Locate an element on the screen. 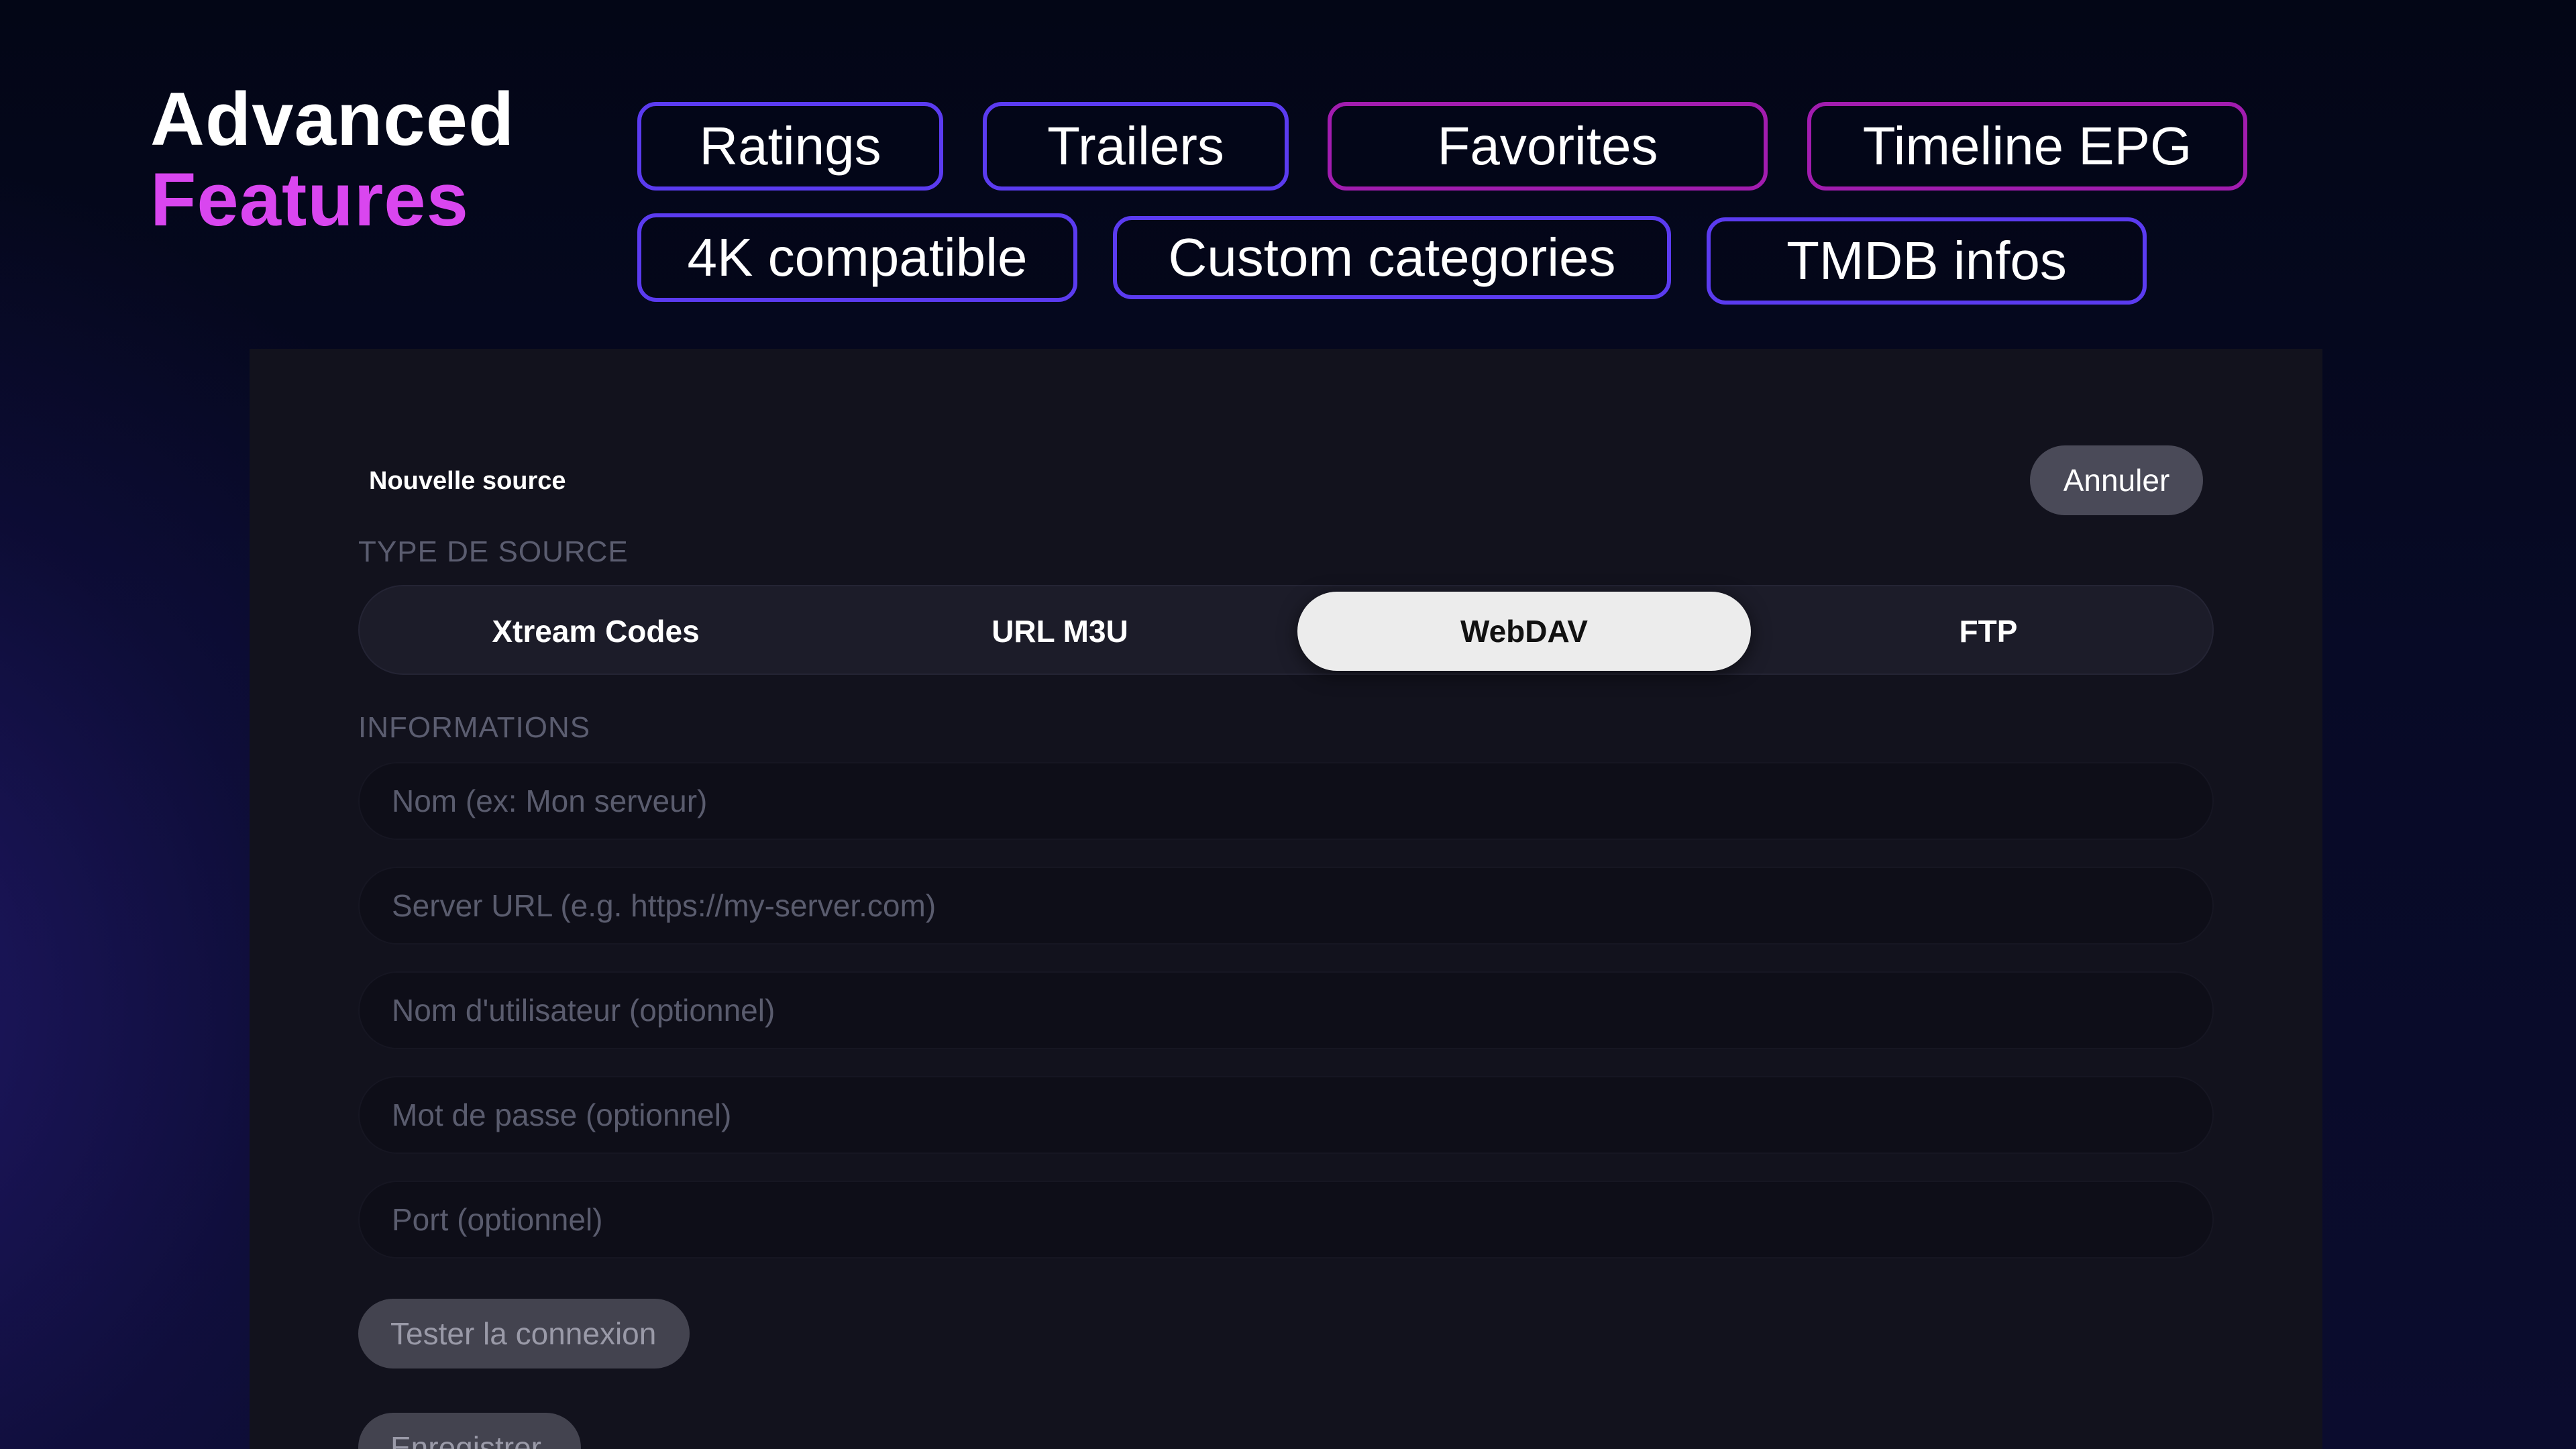  feature-chip-4k: 4K compatible is located at coordinates (857, 257).